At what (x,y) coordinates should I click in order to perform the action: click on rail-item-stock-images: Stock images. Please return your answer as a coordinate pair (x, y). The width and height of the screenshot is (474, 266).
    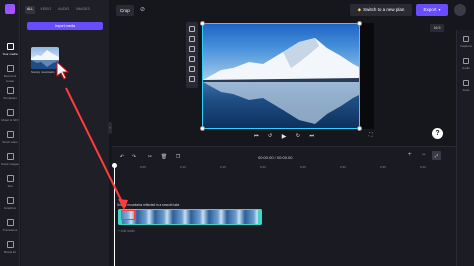
    Looking at the image, I should click on (10, 160).